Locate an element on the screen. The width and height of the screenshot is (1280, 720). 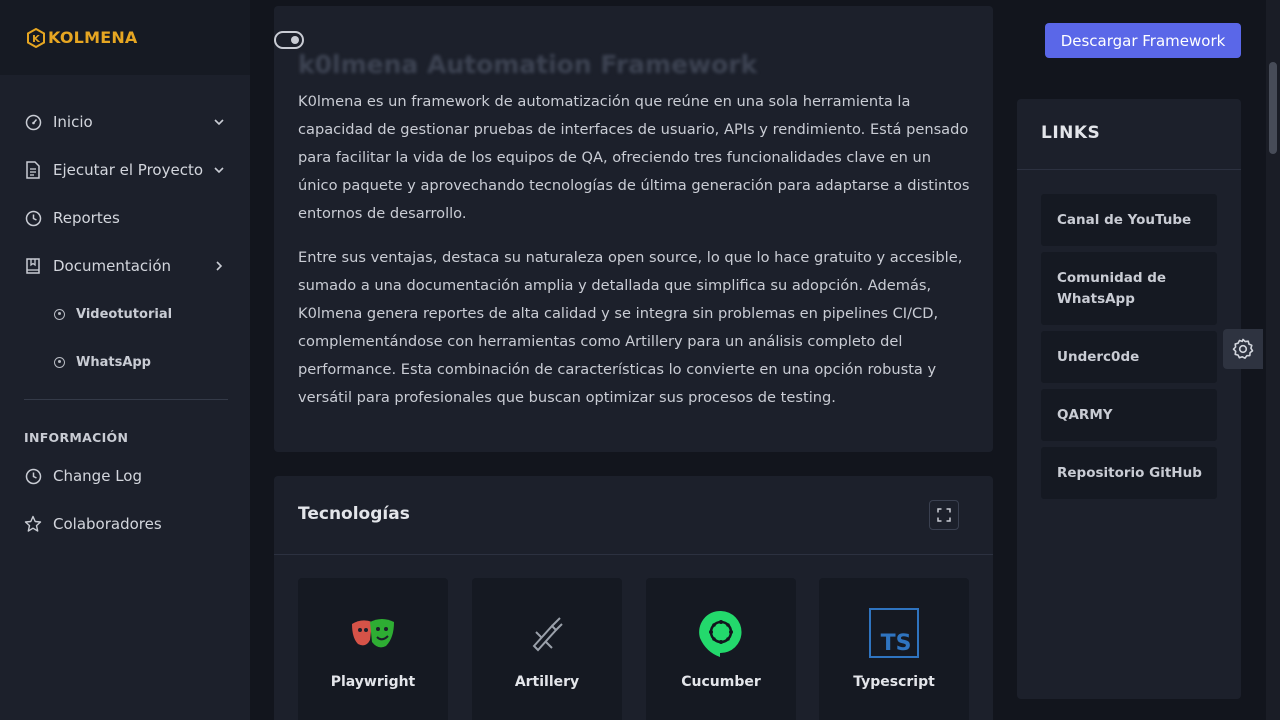
tech-card-typescript: TS Typescript is located at coordinates (894, 649).